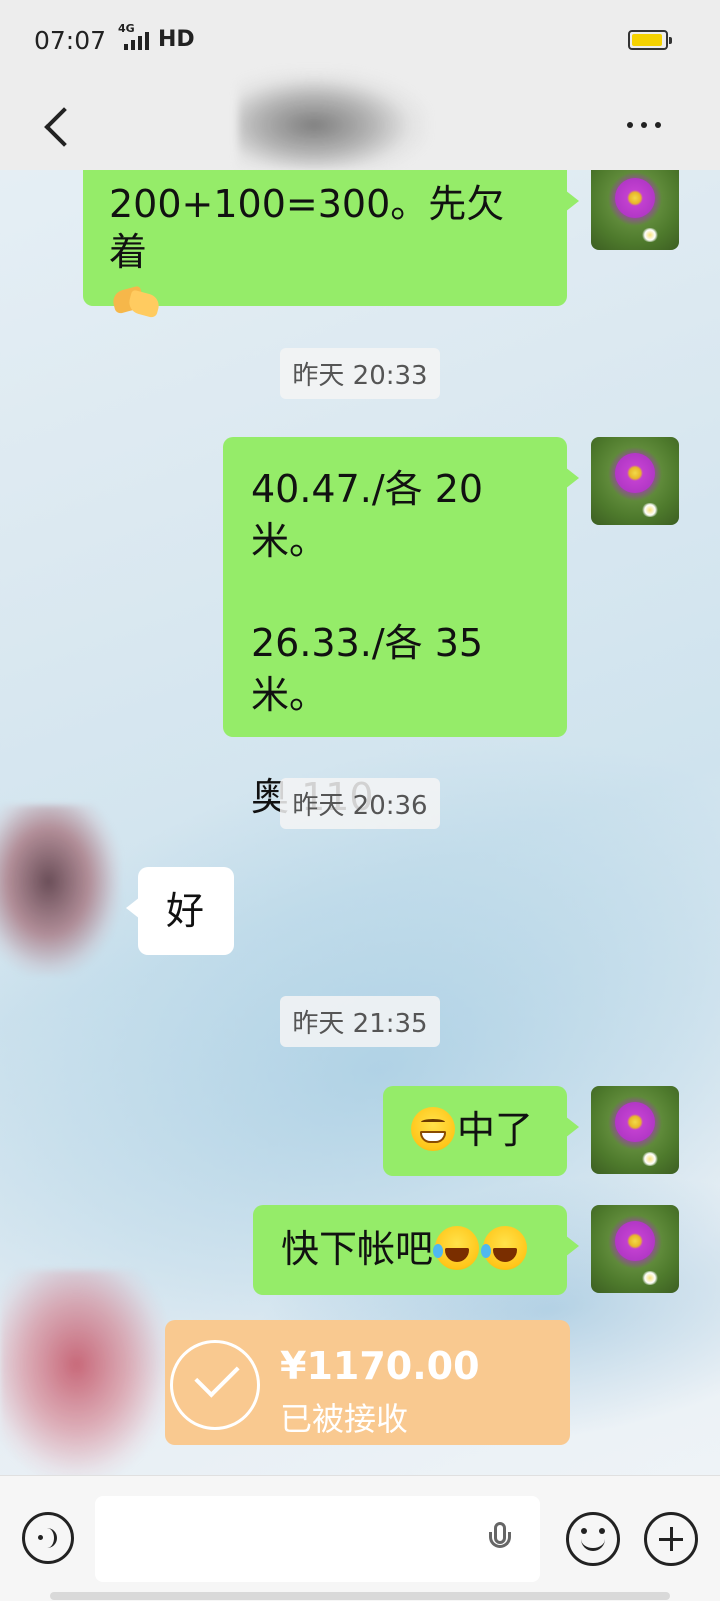 Image resolution: width=720 pixels, height=1601 pixels. I want to click on mic-icon, so click(500, 1541).